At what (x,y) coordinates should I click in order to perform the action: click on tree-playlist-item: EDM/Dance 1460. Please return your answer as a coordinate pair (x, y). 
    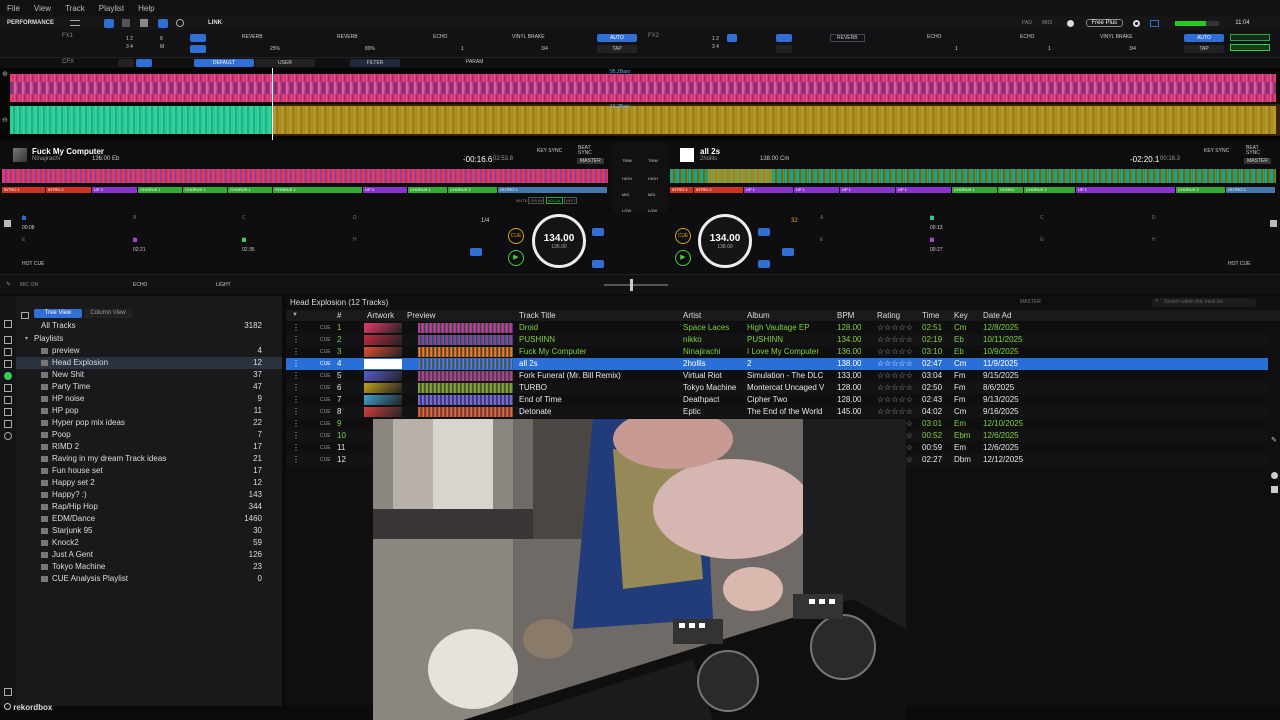
    Looking at the image, I should click on (149, 519).